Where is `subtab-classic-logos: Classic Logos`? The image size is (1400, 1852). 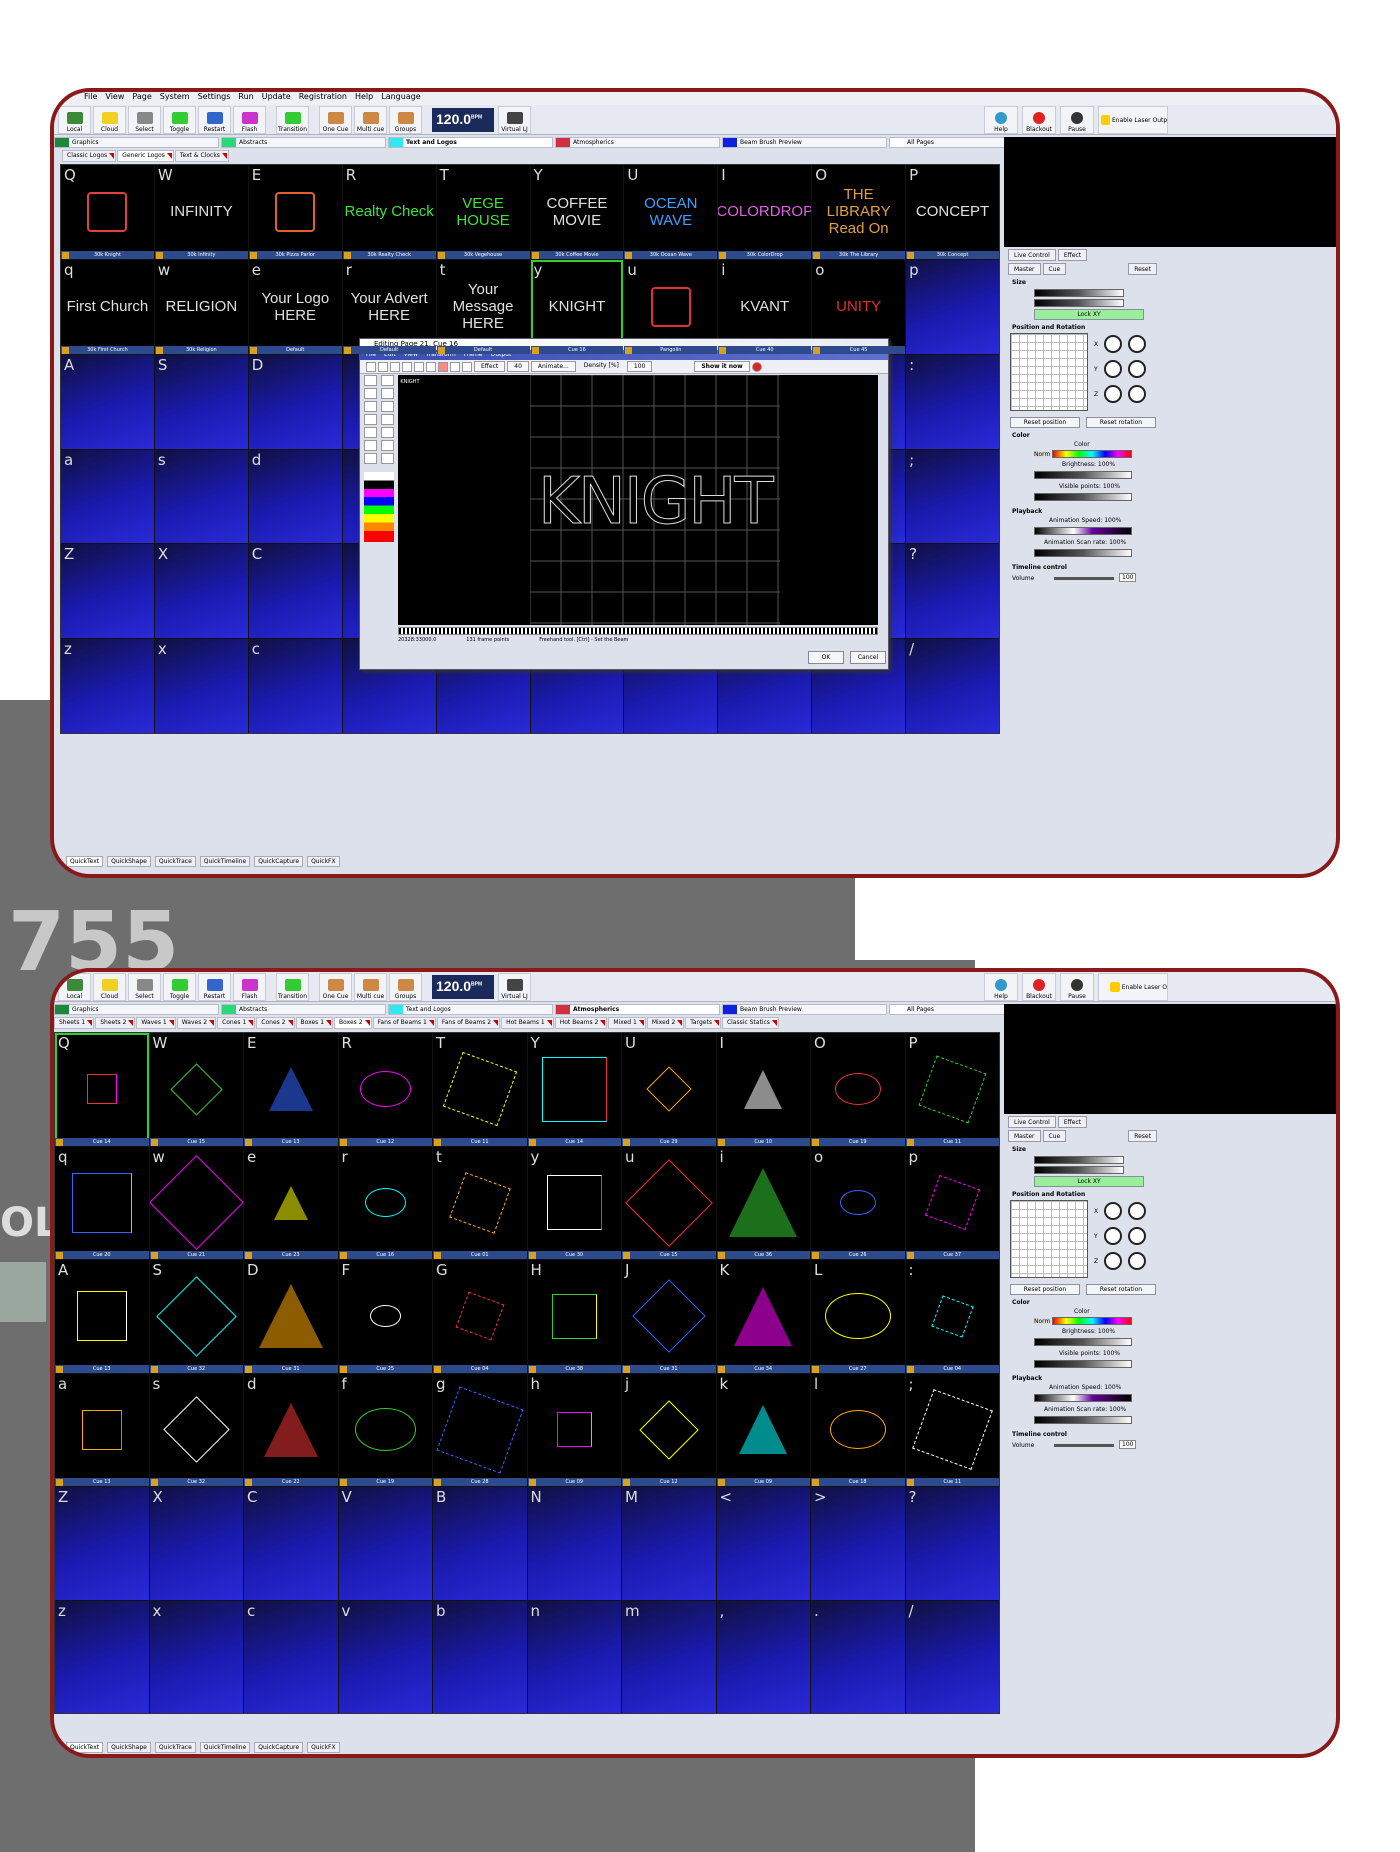 subtab-classic-logos: Classic Logos is located at coordinates (89, 156).